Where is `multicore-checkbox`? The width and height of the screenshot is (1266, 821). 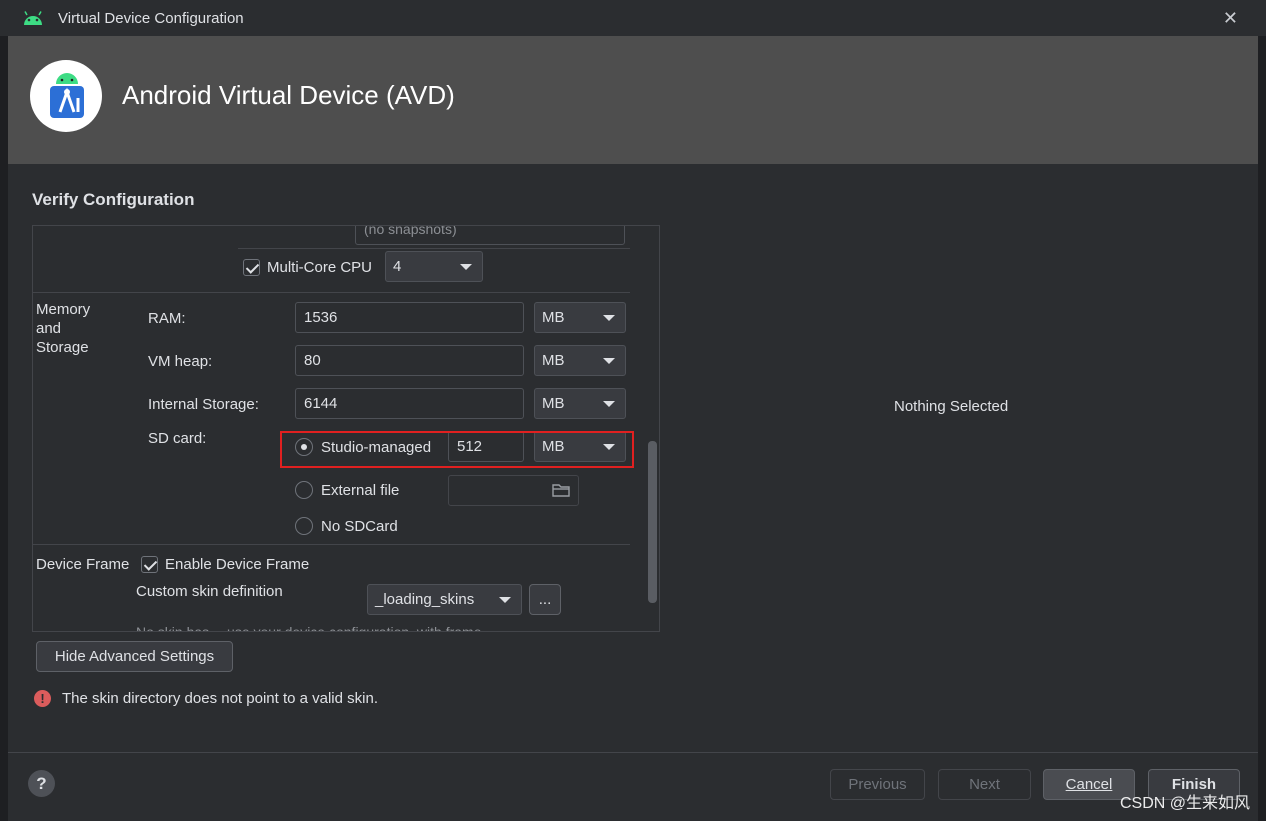 multicore-checkbox is located at coordinates (251, 267).